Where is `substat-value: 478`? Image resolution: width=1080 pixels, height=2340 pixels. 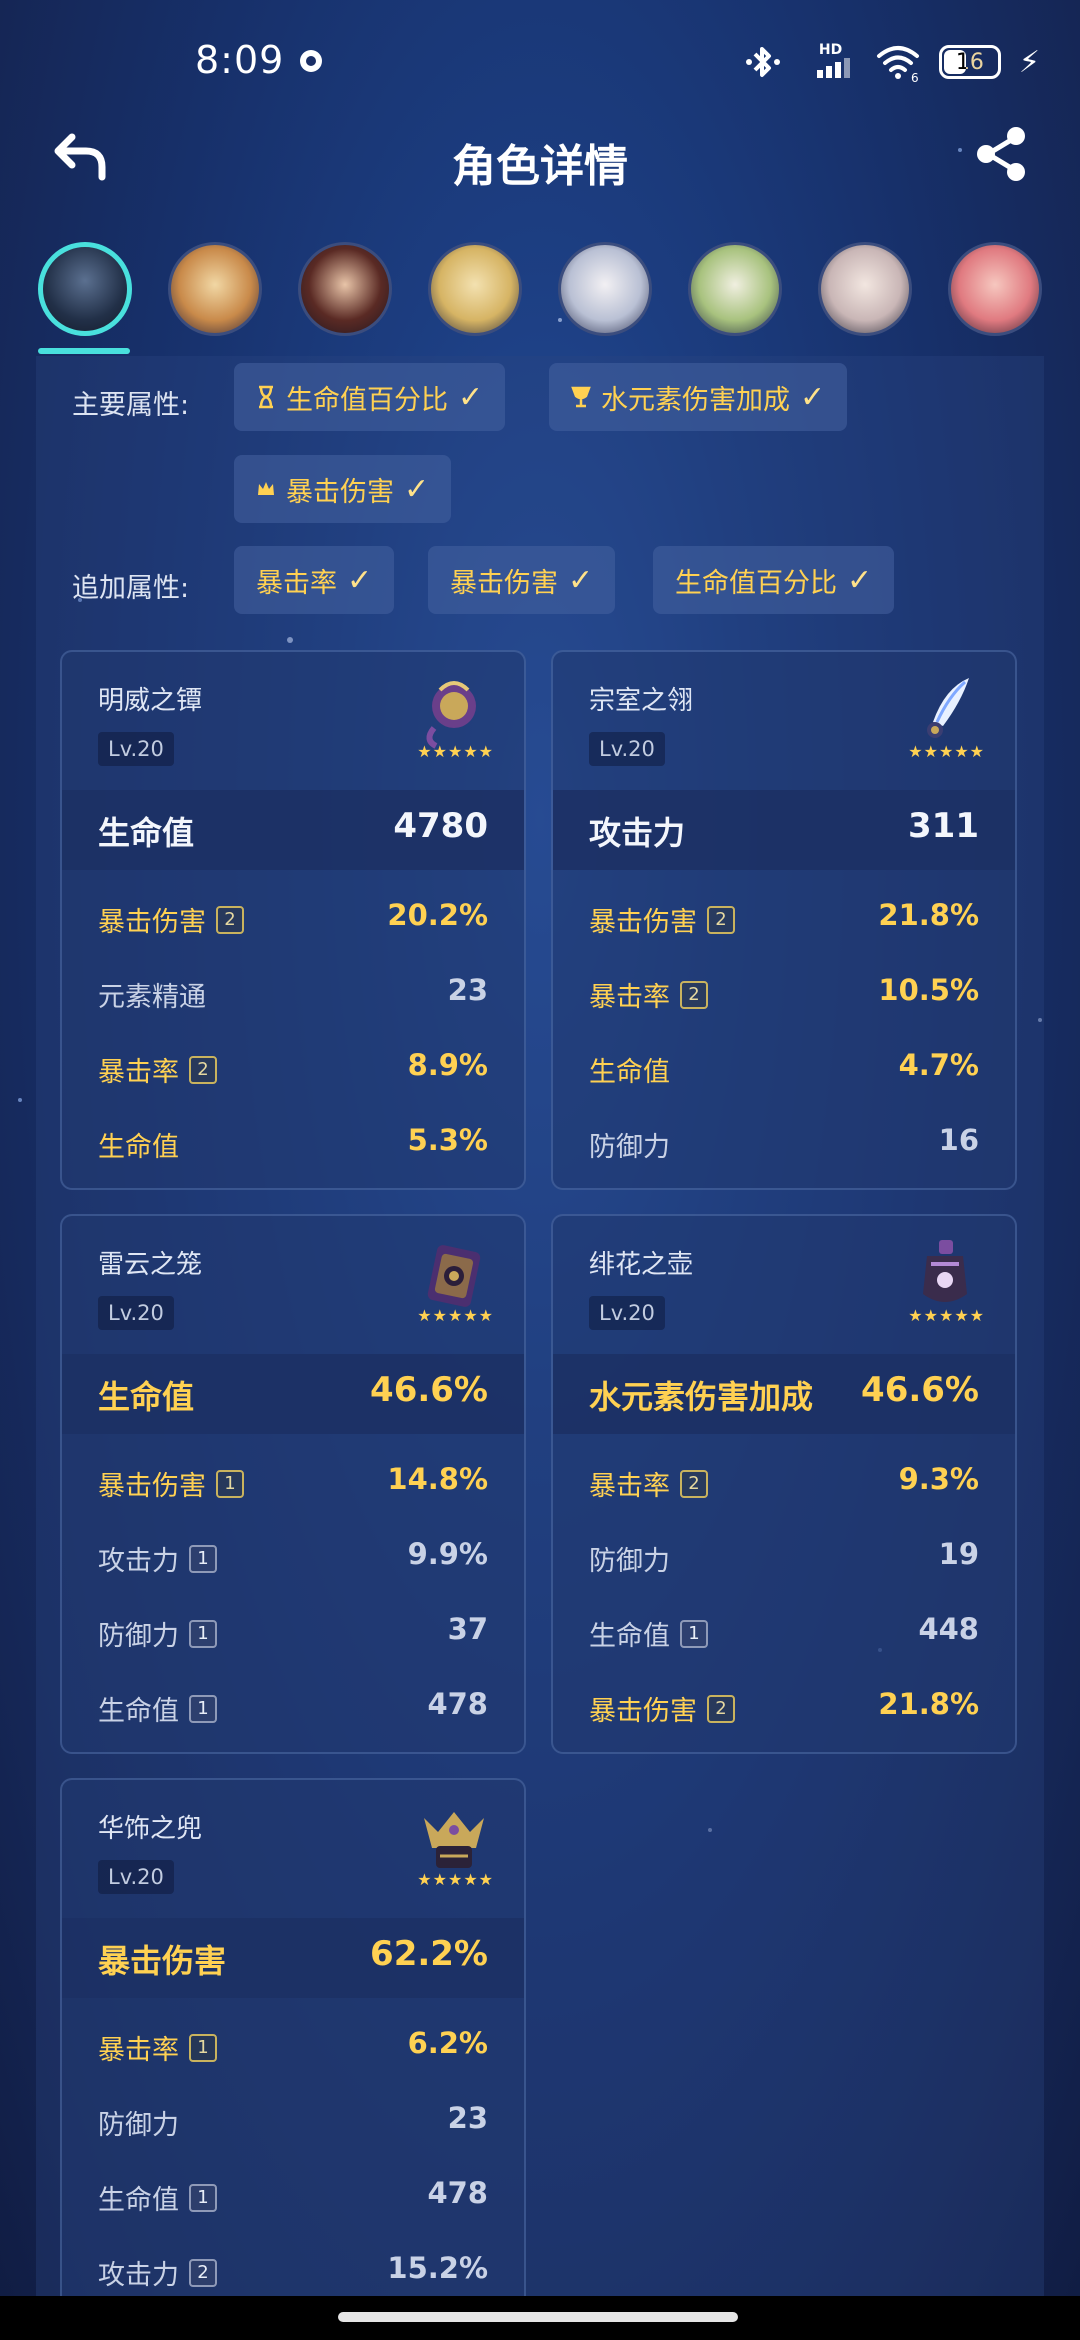
substat-value: 478 is located at coordinates (457, 2193).